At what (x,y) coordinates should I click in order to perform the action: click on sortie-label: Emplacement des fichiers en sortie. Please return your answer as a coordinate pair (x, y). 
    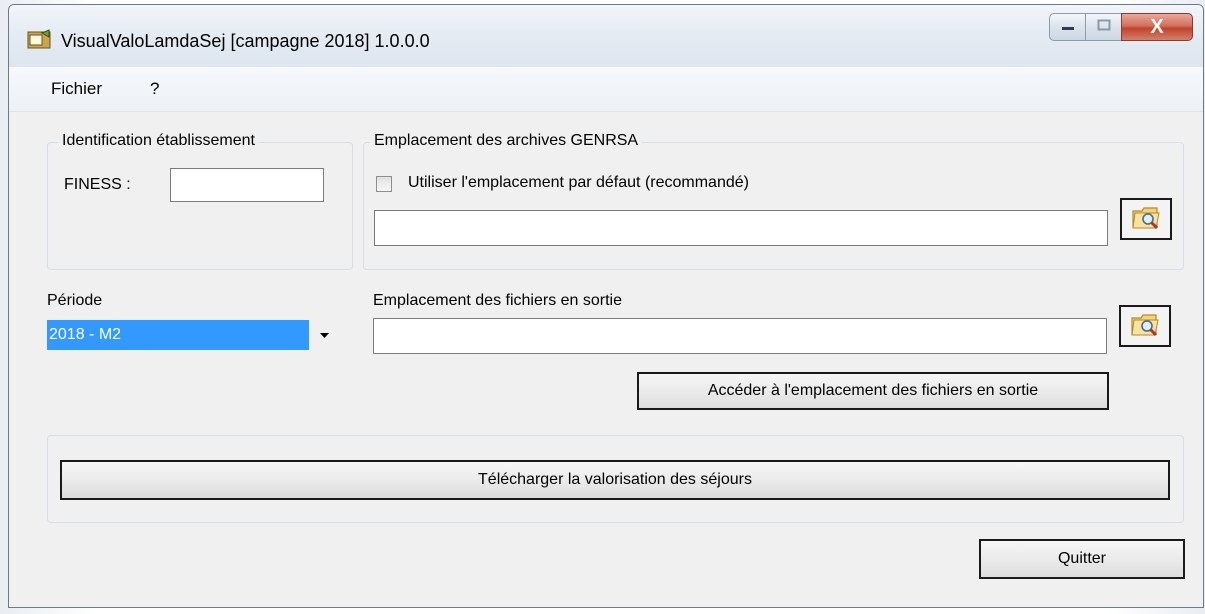
    Looking at the image, I should click on (497, 300).